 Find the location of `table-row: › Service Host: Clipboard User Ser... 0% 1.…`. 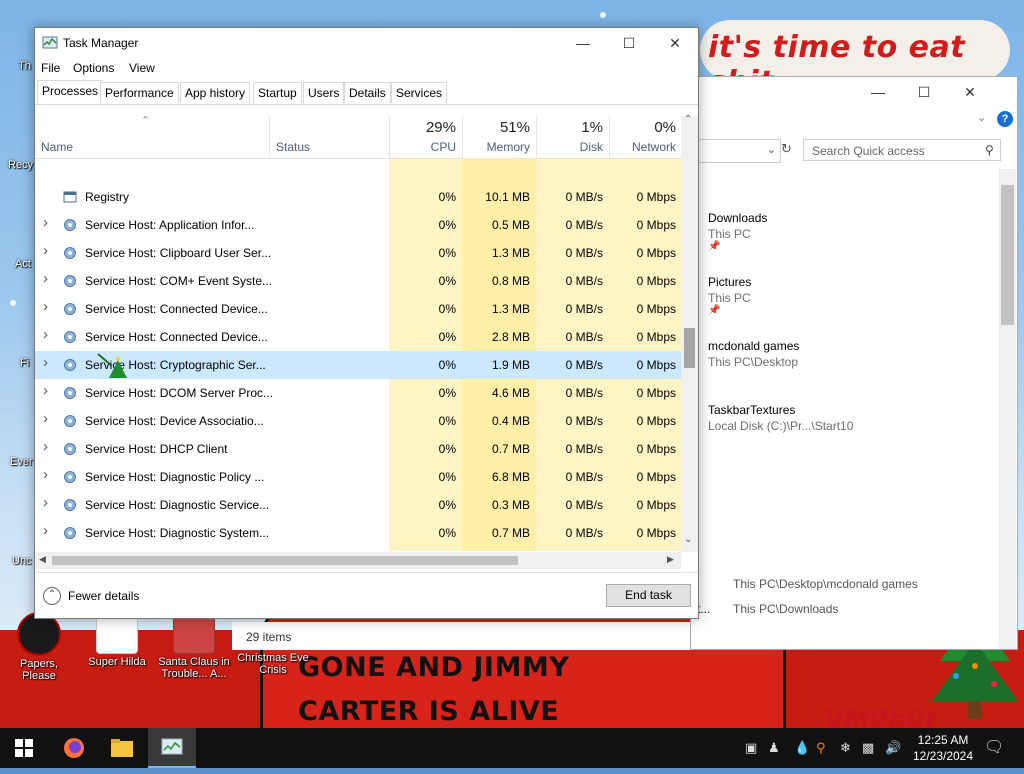

table-row: › Service Host: Clipboard User Ser... 0% 1.… is located at coordinates (358, 253).